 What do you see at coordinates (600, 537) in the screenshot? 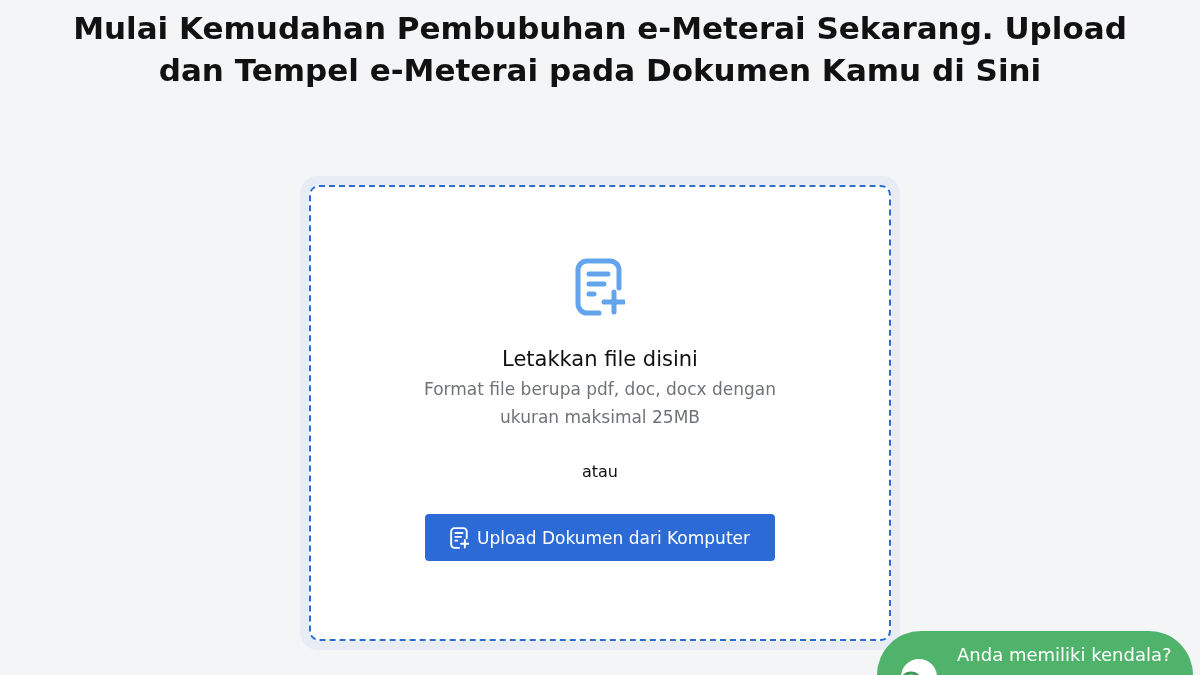
I see `upload-button: Upload Dokumen dari Komputer` at bounding box center [600, 537].